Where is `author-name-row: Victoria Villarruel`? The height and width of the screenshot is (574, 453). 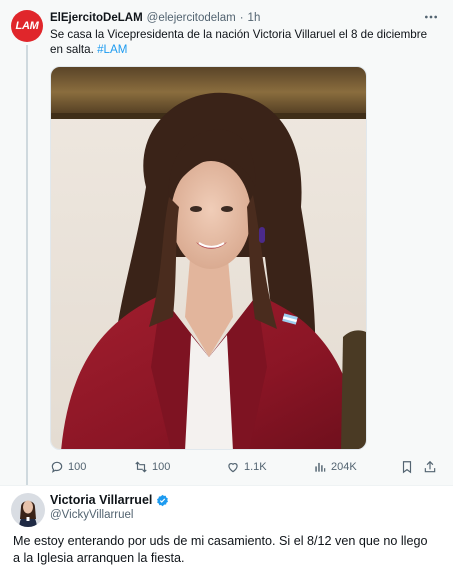 author-name-row: Victoria Villarruel is located at coordinates (109, 500).